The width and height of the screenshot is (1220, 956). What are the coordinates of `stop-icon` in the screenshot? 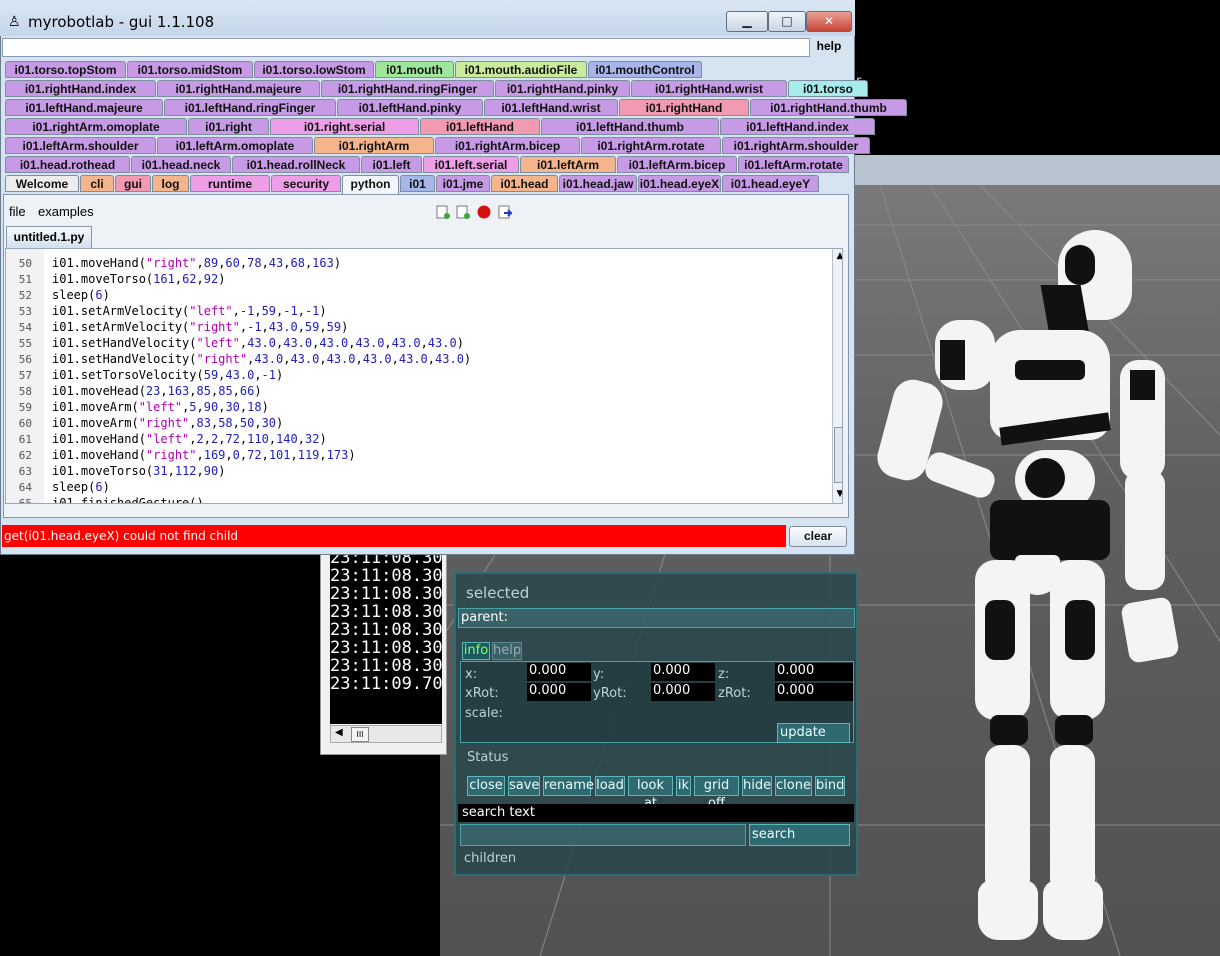 It's located at (484, 211).